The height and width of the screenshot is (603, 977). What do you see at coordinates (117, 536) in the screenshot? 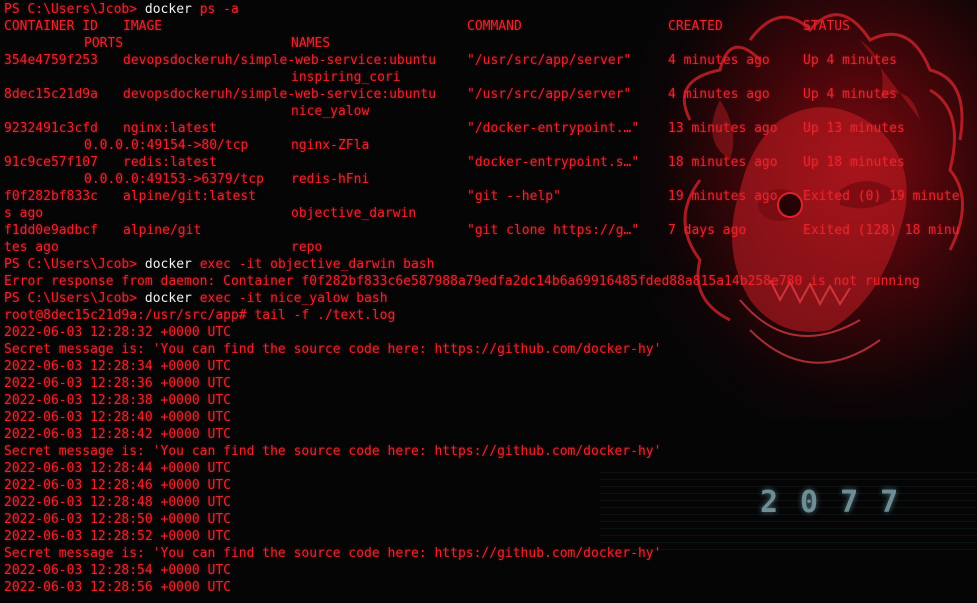
I see `log-line: 2022-06-03 12:28:52 +0000 UTC` at bounding box center [117, 536].